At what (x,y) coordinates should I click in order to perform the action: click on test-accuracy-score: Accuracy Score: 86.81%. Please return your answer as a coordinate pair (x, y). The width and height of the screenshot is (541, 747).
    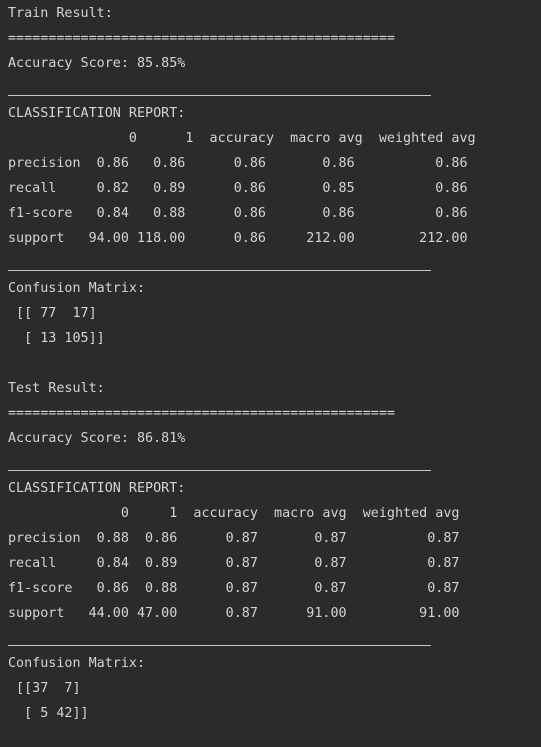
    Looking at the image, I should click on (97, 438).